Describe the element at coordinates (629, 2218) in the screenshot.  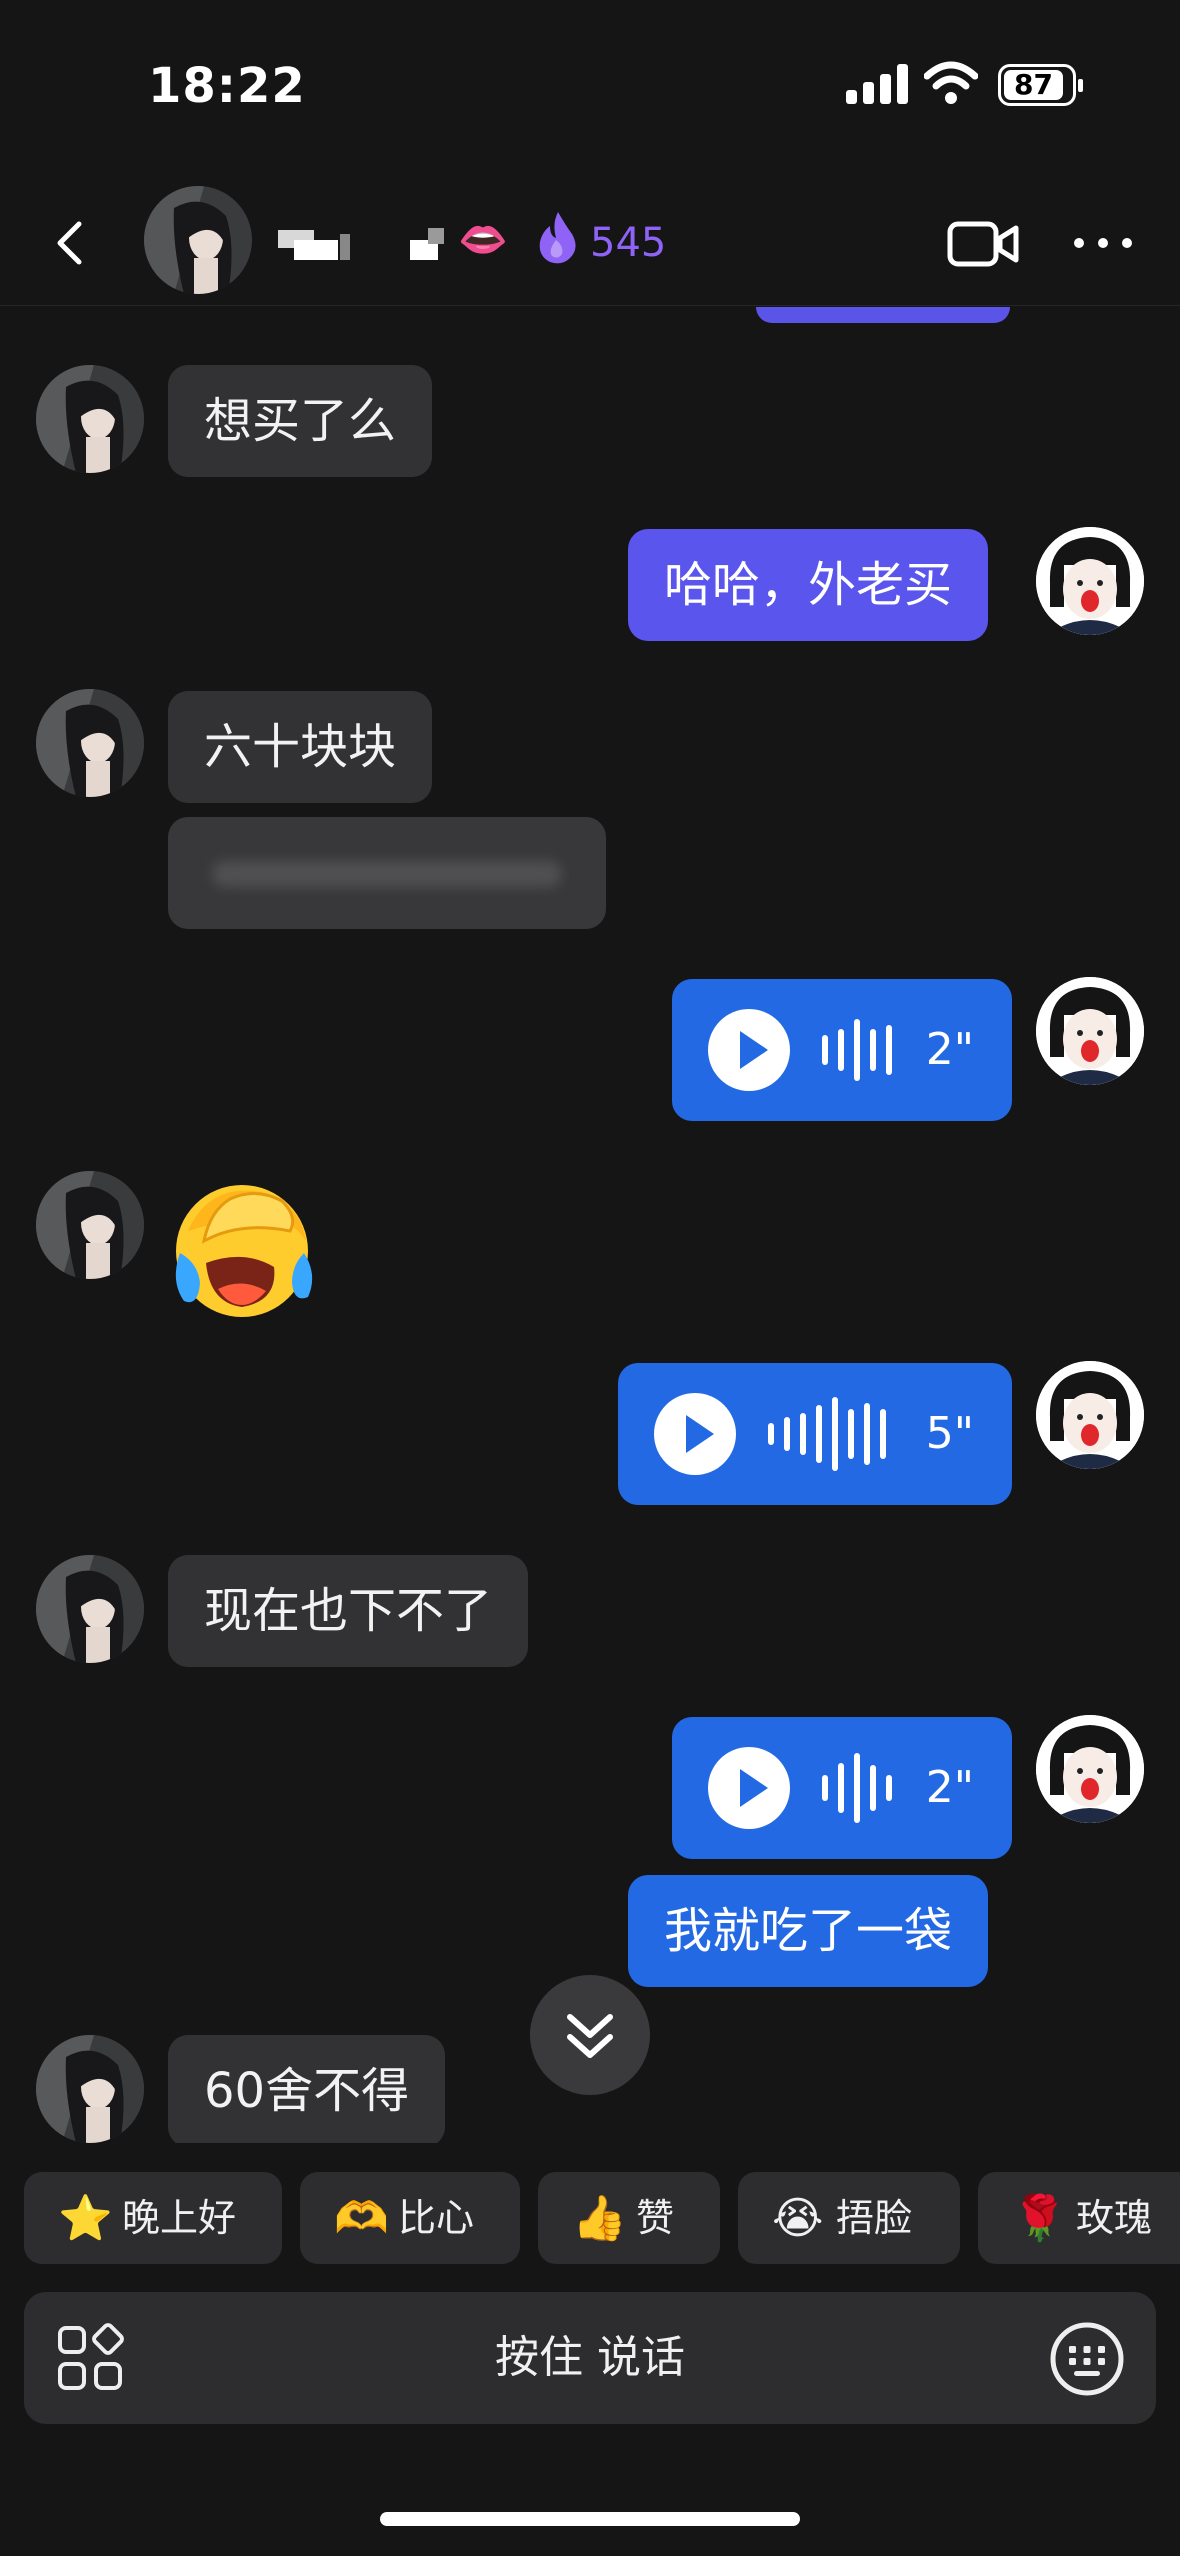
I see `quick-reply-like: 👍 赞` at that location.